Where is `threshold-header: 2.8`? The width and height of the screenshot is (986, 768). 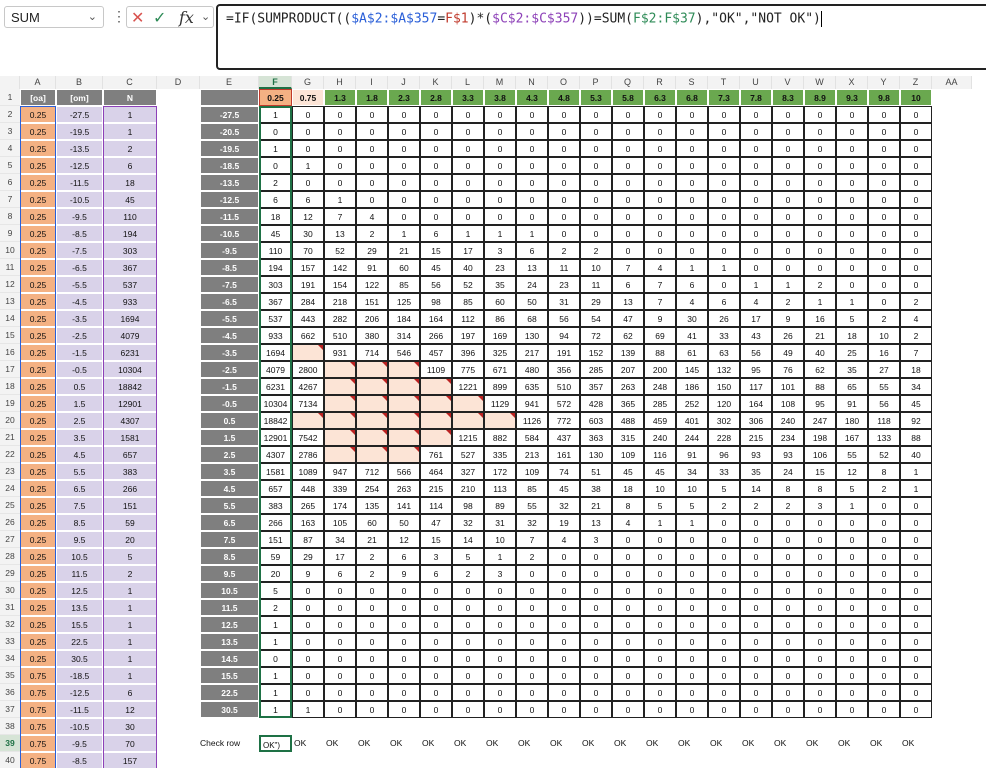
threshold-header: 2.8 is located at coordinates (436, 97).